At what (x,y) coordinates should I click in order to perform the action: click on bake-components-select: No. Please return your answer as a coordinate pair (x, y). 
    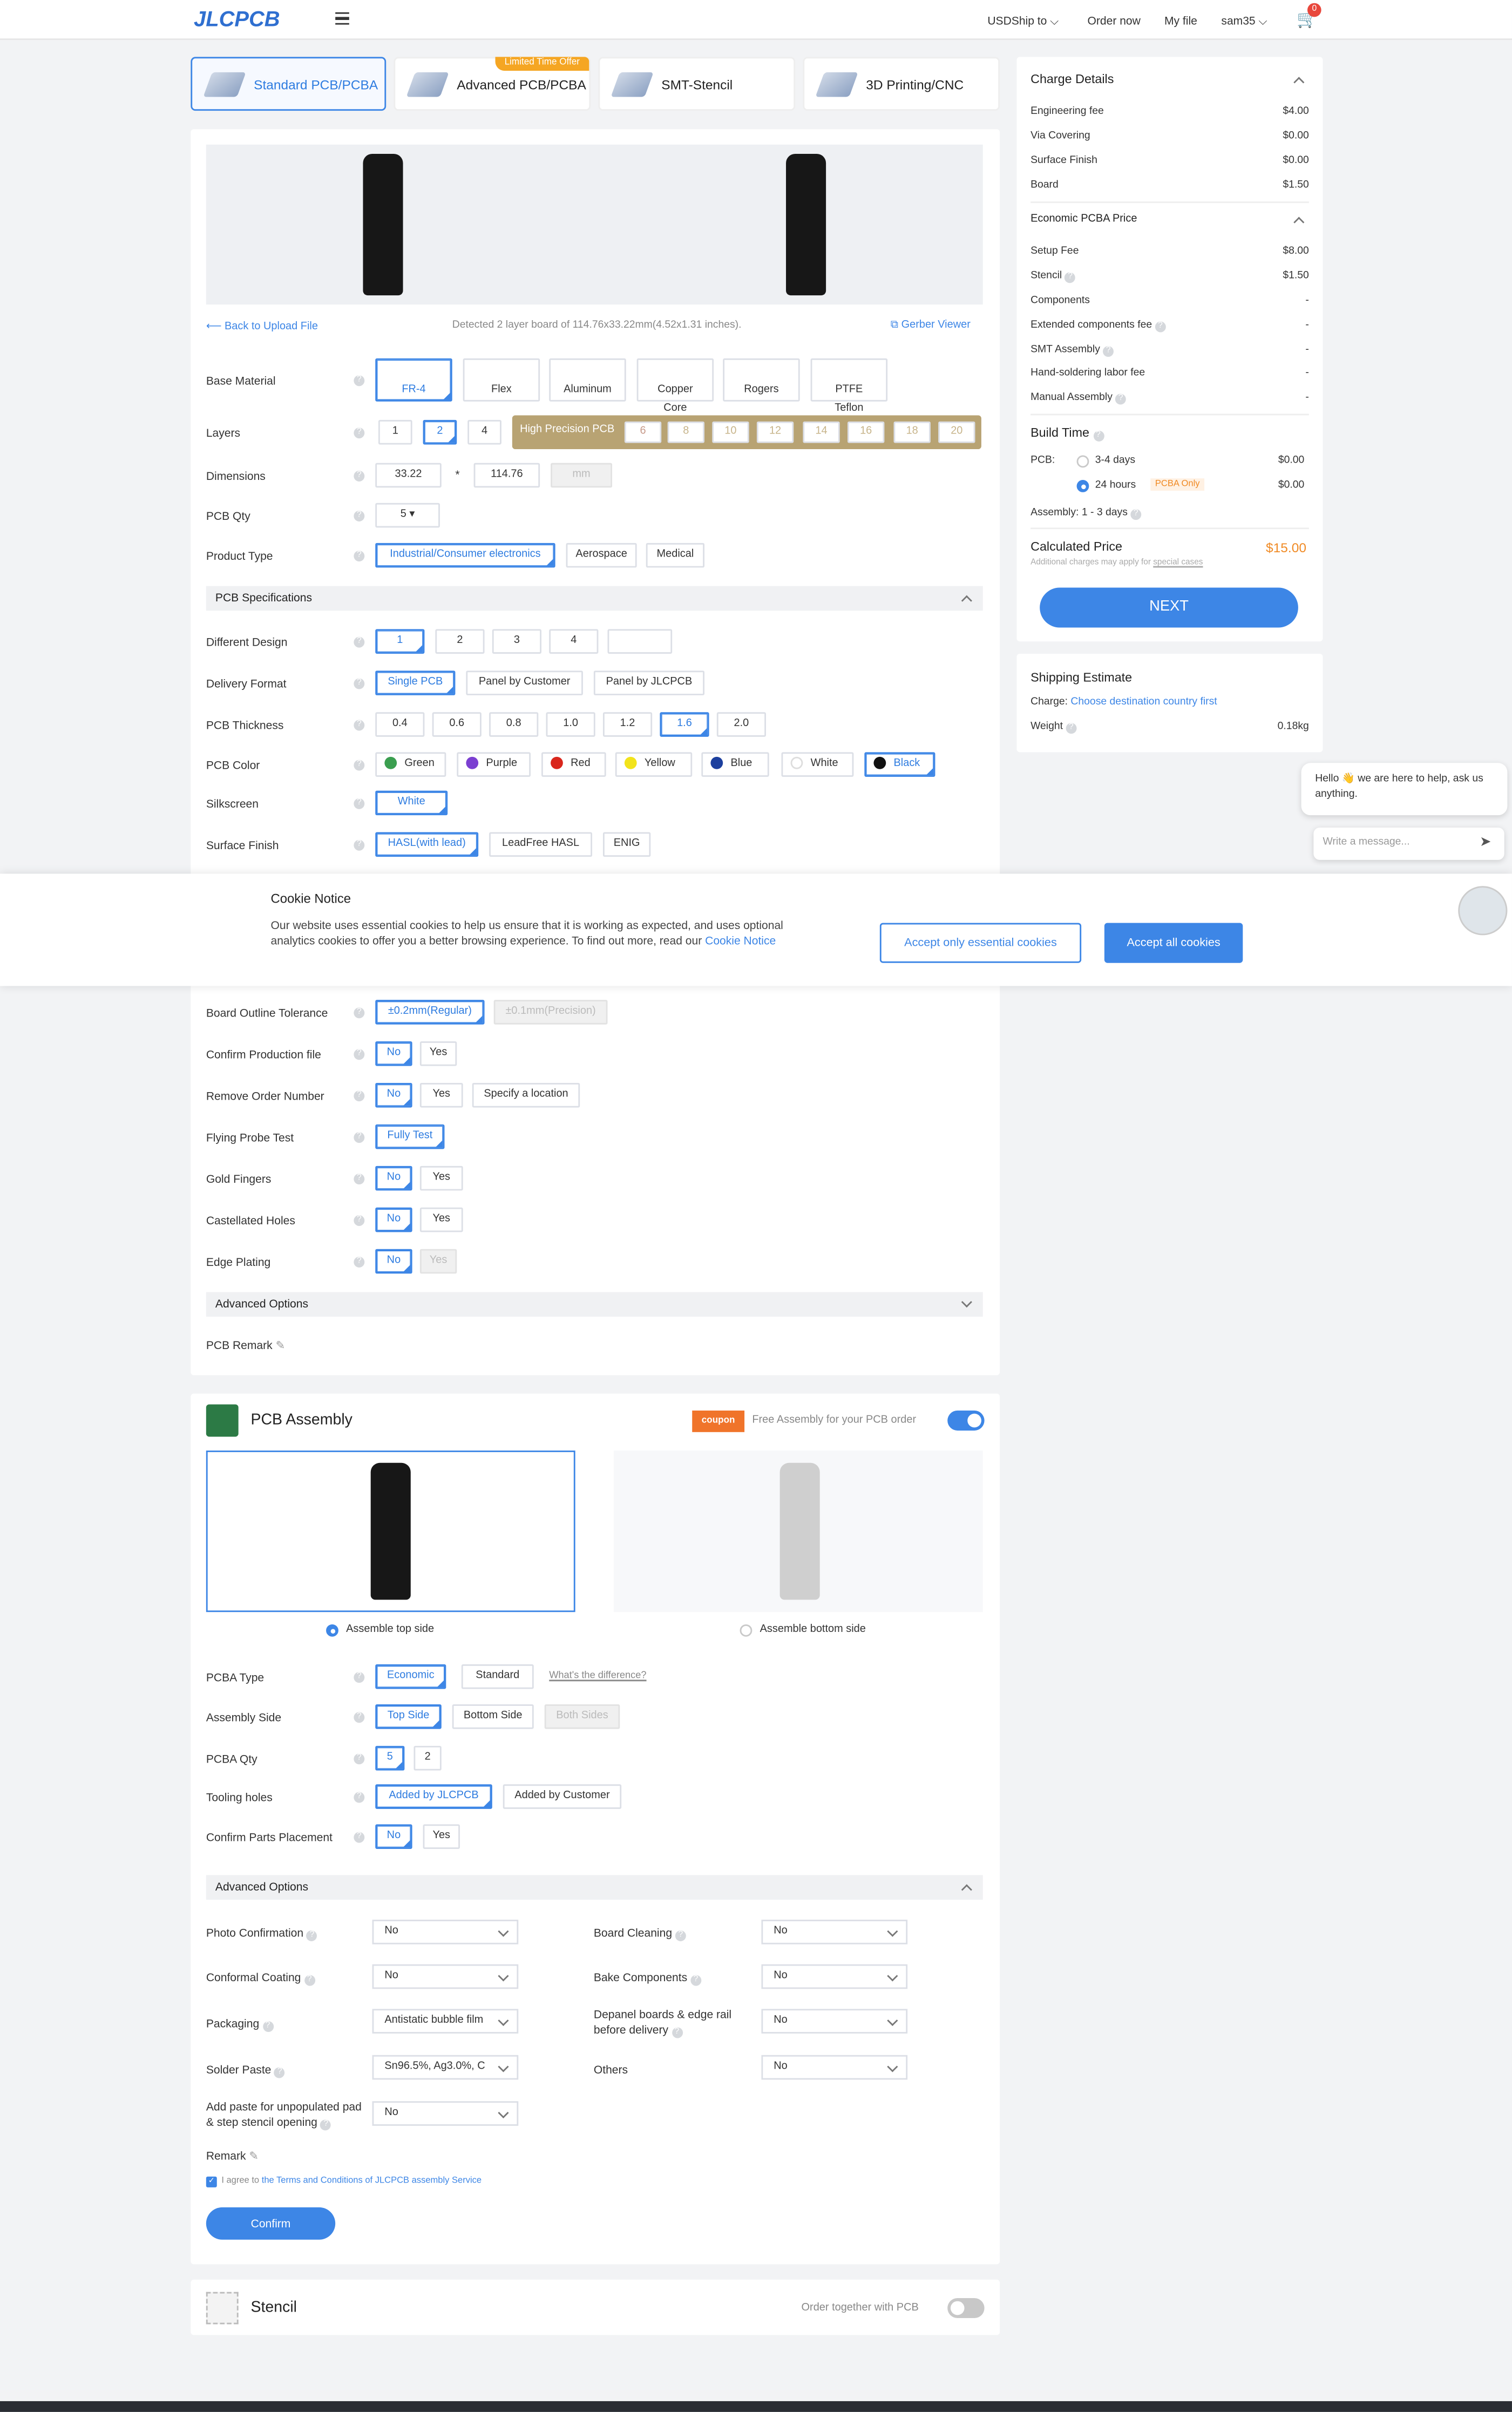
    Looking at the image, I should click on (834, 1976).